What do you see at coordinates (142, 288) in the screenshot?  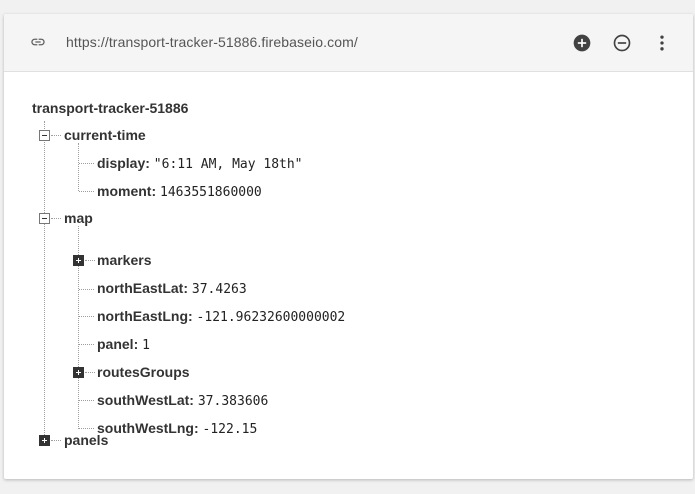 I see `node-key: northEastLat:` at bounding box center [142, 288].